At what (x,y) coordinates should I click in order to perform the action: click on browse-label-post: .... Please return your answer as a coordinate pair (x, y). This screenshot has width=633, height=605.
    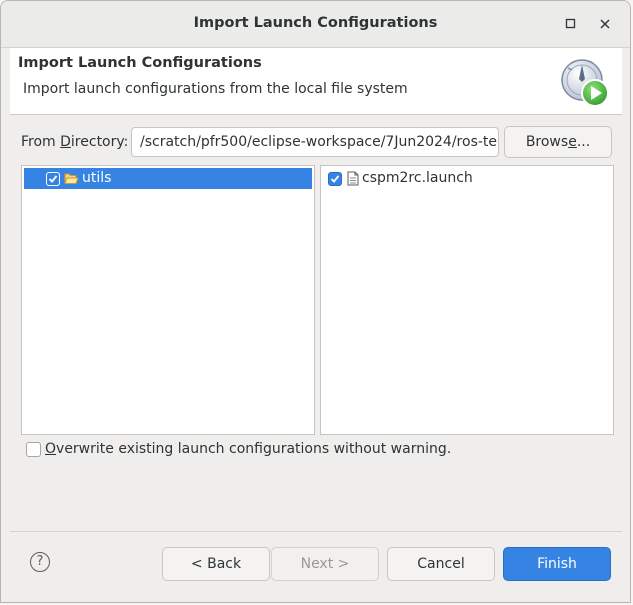
    Looking at the image, I should click on (583, 142).